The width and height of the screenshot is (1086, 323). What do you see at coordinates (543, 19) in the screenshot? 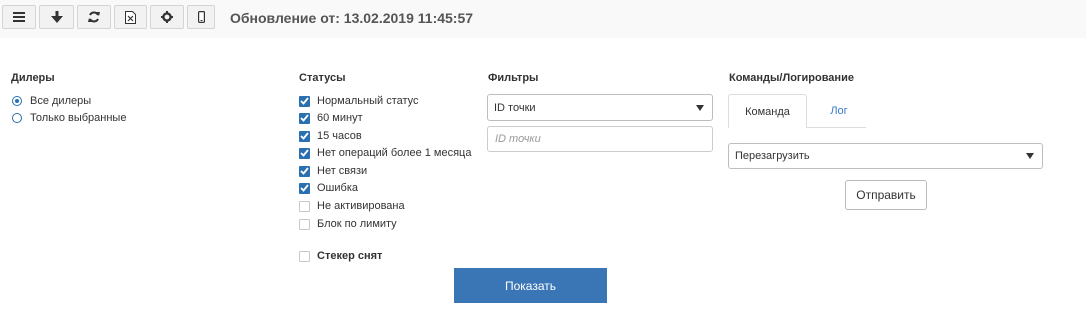
I see `toolbar: Обновление от: 13.02.2019 11:45:57` at bounding box center [543, 19].